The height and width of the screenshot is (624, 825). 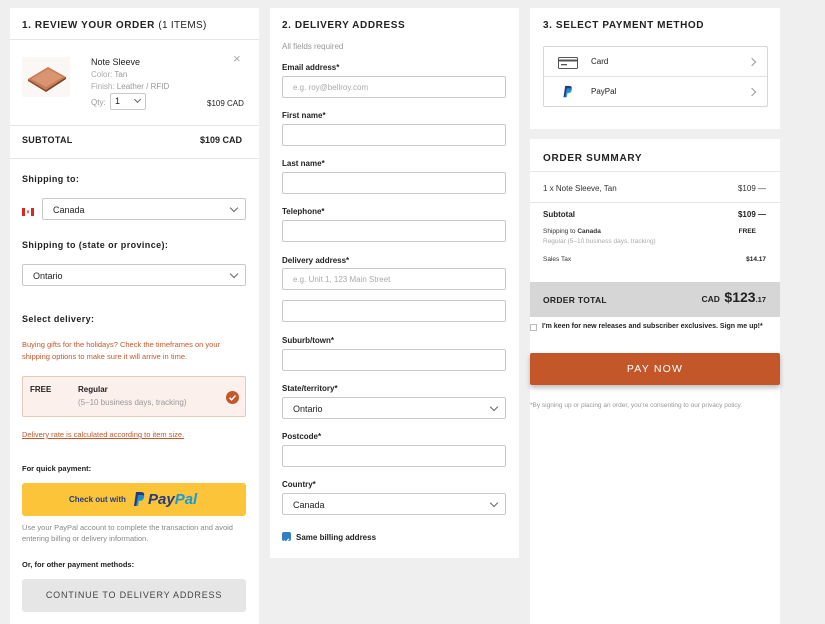 What do you see at coordinates (394, 360) in the screenshot?
I see `suburb-field` at bounding box center [394, 360].